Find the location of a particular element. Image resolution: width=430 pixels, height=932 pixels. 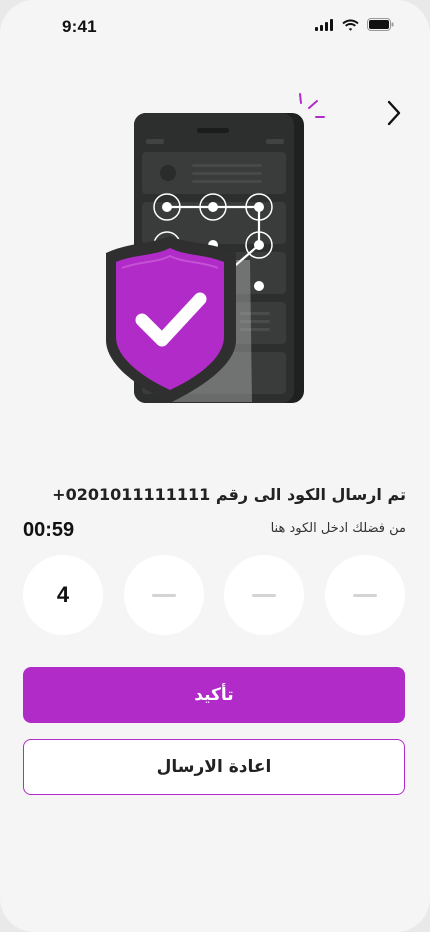

resend-code-button: اعادة الارسال is located at coordinates (214, 767).